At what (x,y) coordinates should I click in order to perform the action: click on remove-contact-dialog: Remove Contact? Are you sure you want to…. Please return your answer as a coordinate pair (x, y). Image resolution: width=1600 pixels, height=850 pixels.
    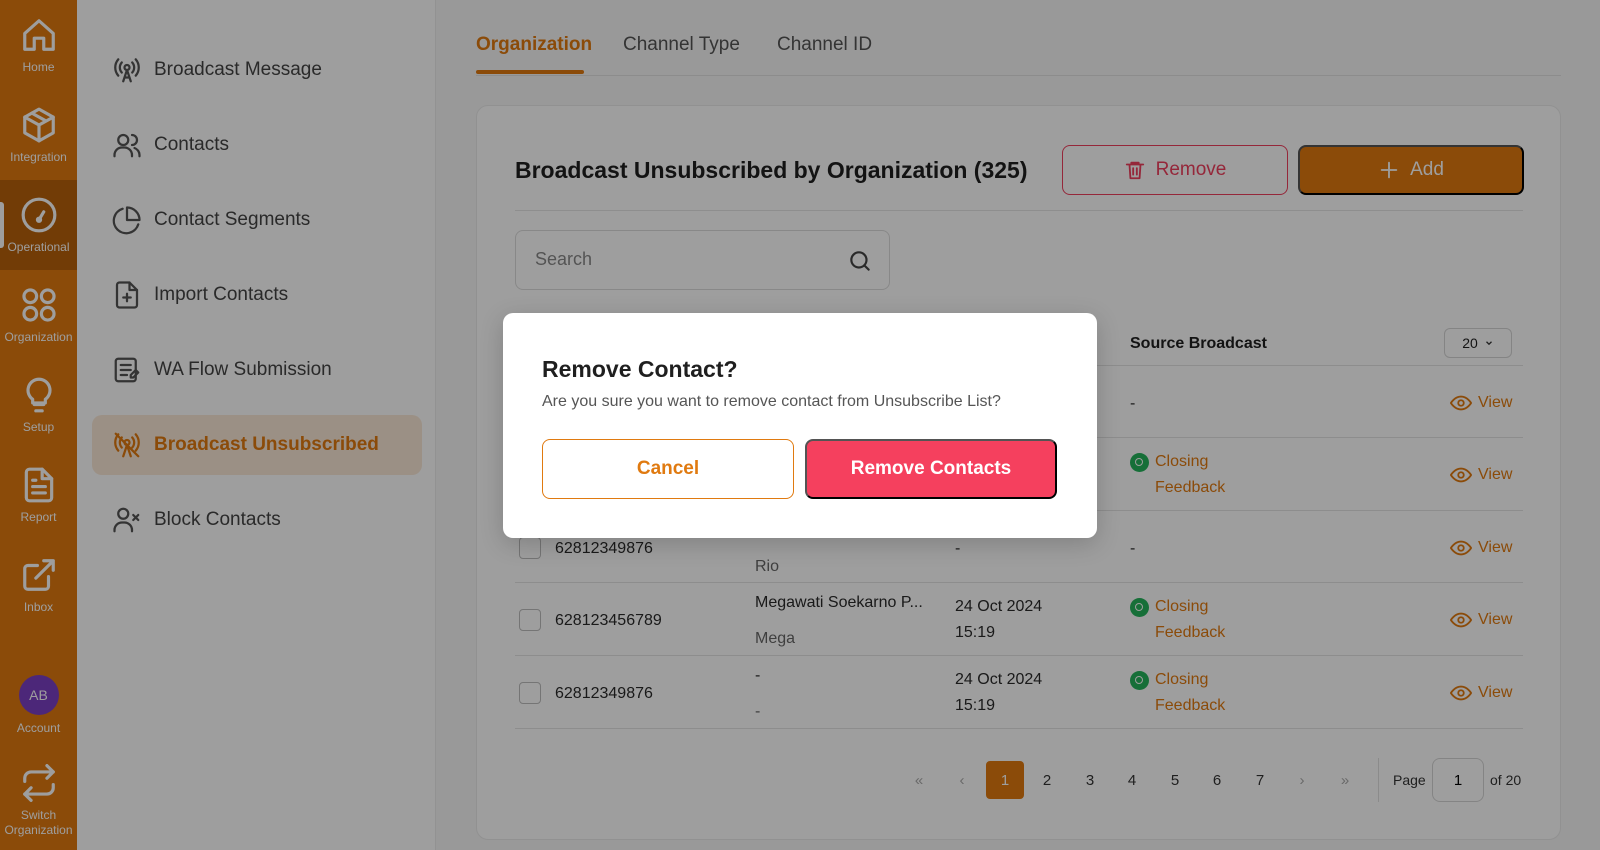
    Looking at the image, I should click on (800, 425).